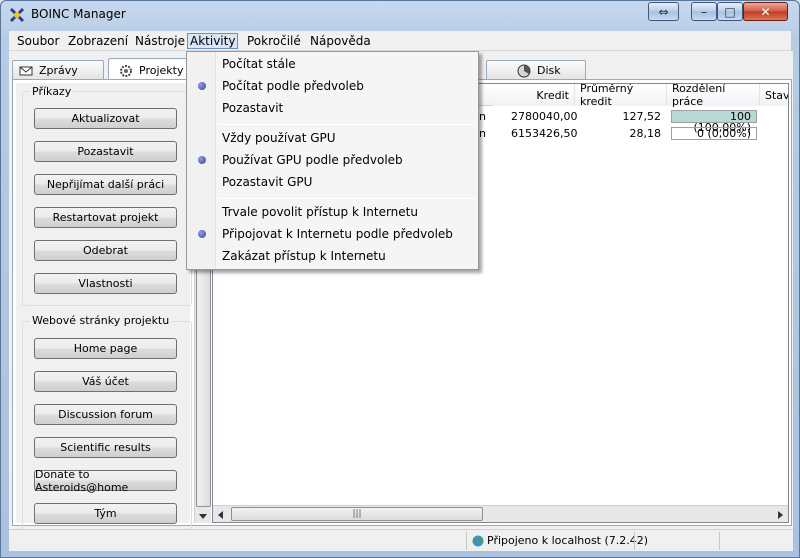  I want to click on menu-gpu-always: Vždy používat GPU, so click(332, 138).